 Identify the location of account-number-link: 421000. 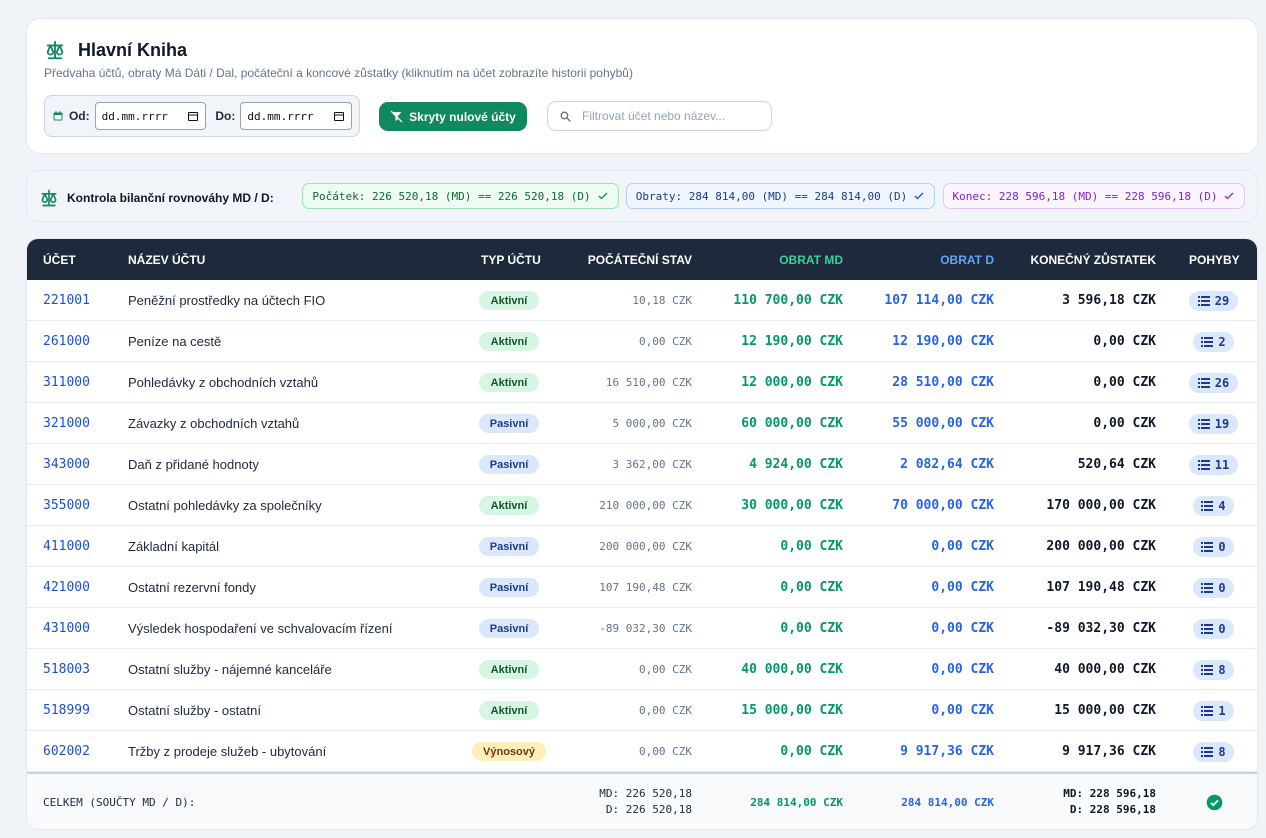
(66, 587).